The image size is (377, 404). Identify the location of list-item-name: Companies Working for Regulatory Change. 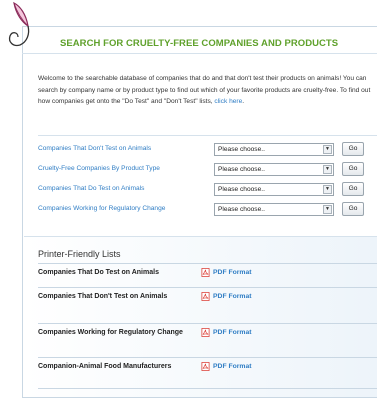
(110, 332).